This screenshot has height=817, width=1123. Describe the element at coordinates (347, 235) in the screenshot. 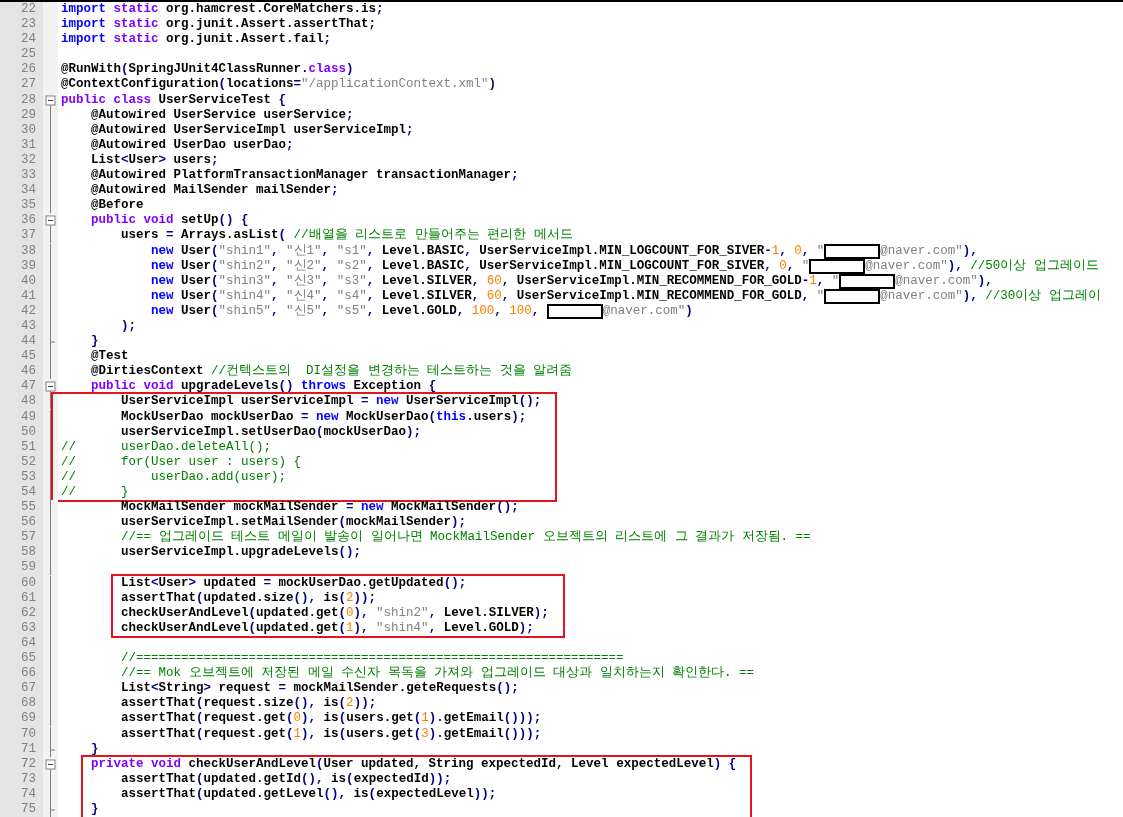

I see `code-text: users = Arrays.asList( //배열을 리스트로 만들어주는 편리한 메서드` at that location.